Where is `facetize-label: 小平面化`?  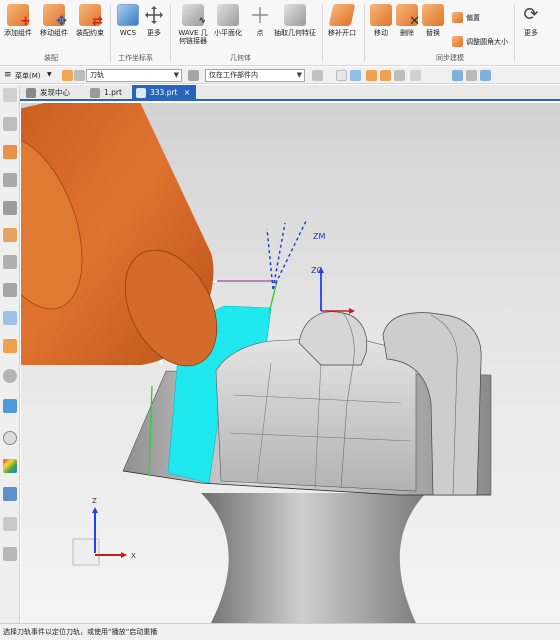
facetize-label: 小平面化 is located at coordinates (228, 33).